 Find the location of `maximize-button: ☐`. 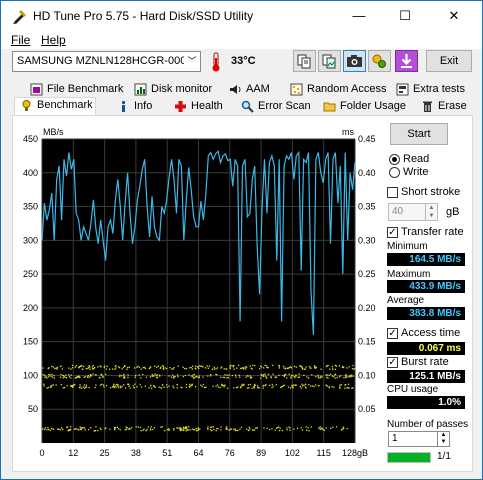

maximize-button: ☐ is located at coordinates (405, 16).